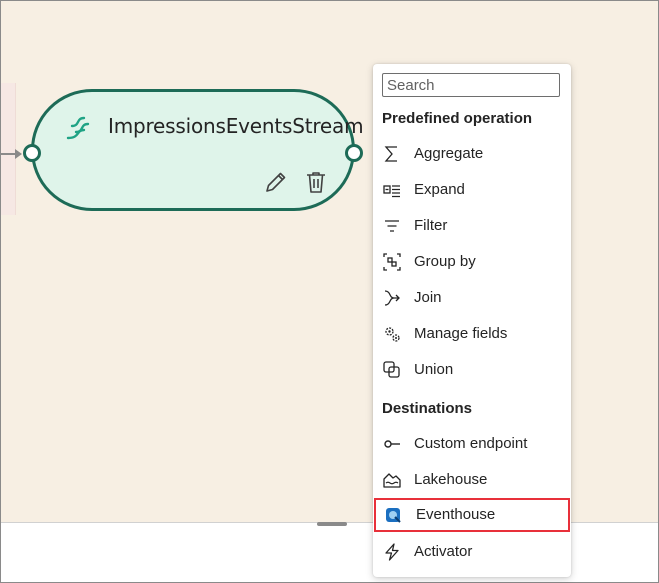 The width and height of the screenshot is (659, 583). I want to click on menu-item-activator: Activator, so click(472, 552).